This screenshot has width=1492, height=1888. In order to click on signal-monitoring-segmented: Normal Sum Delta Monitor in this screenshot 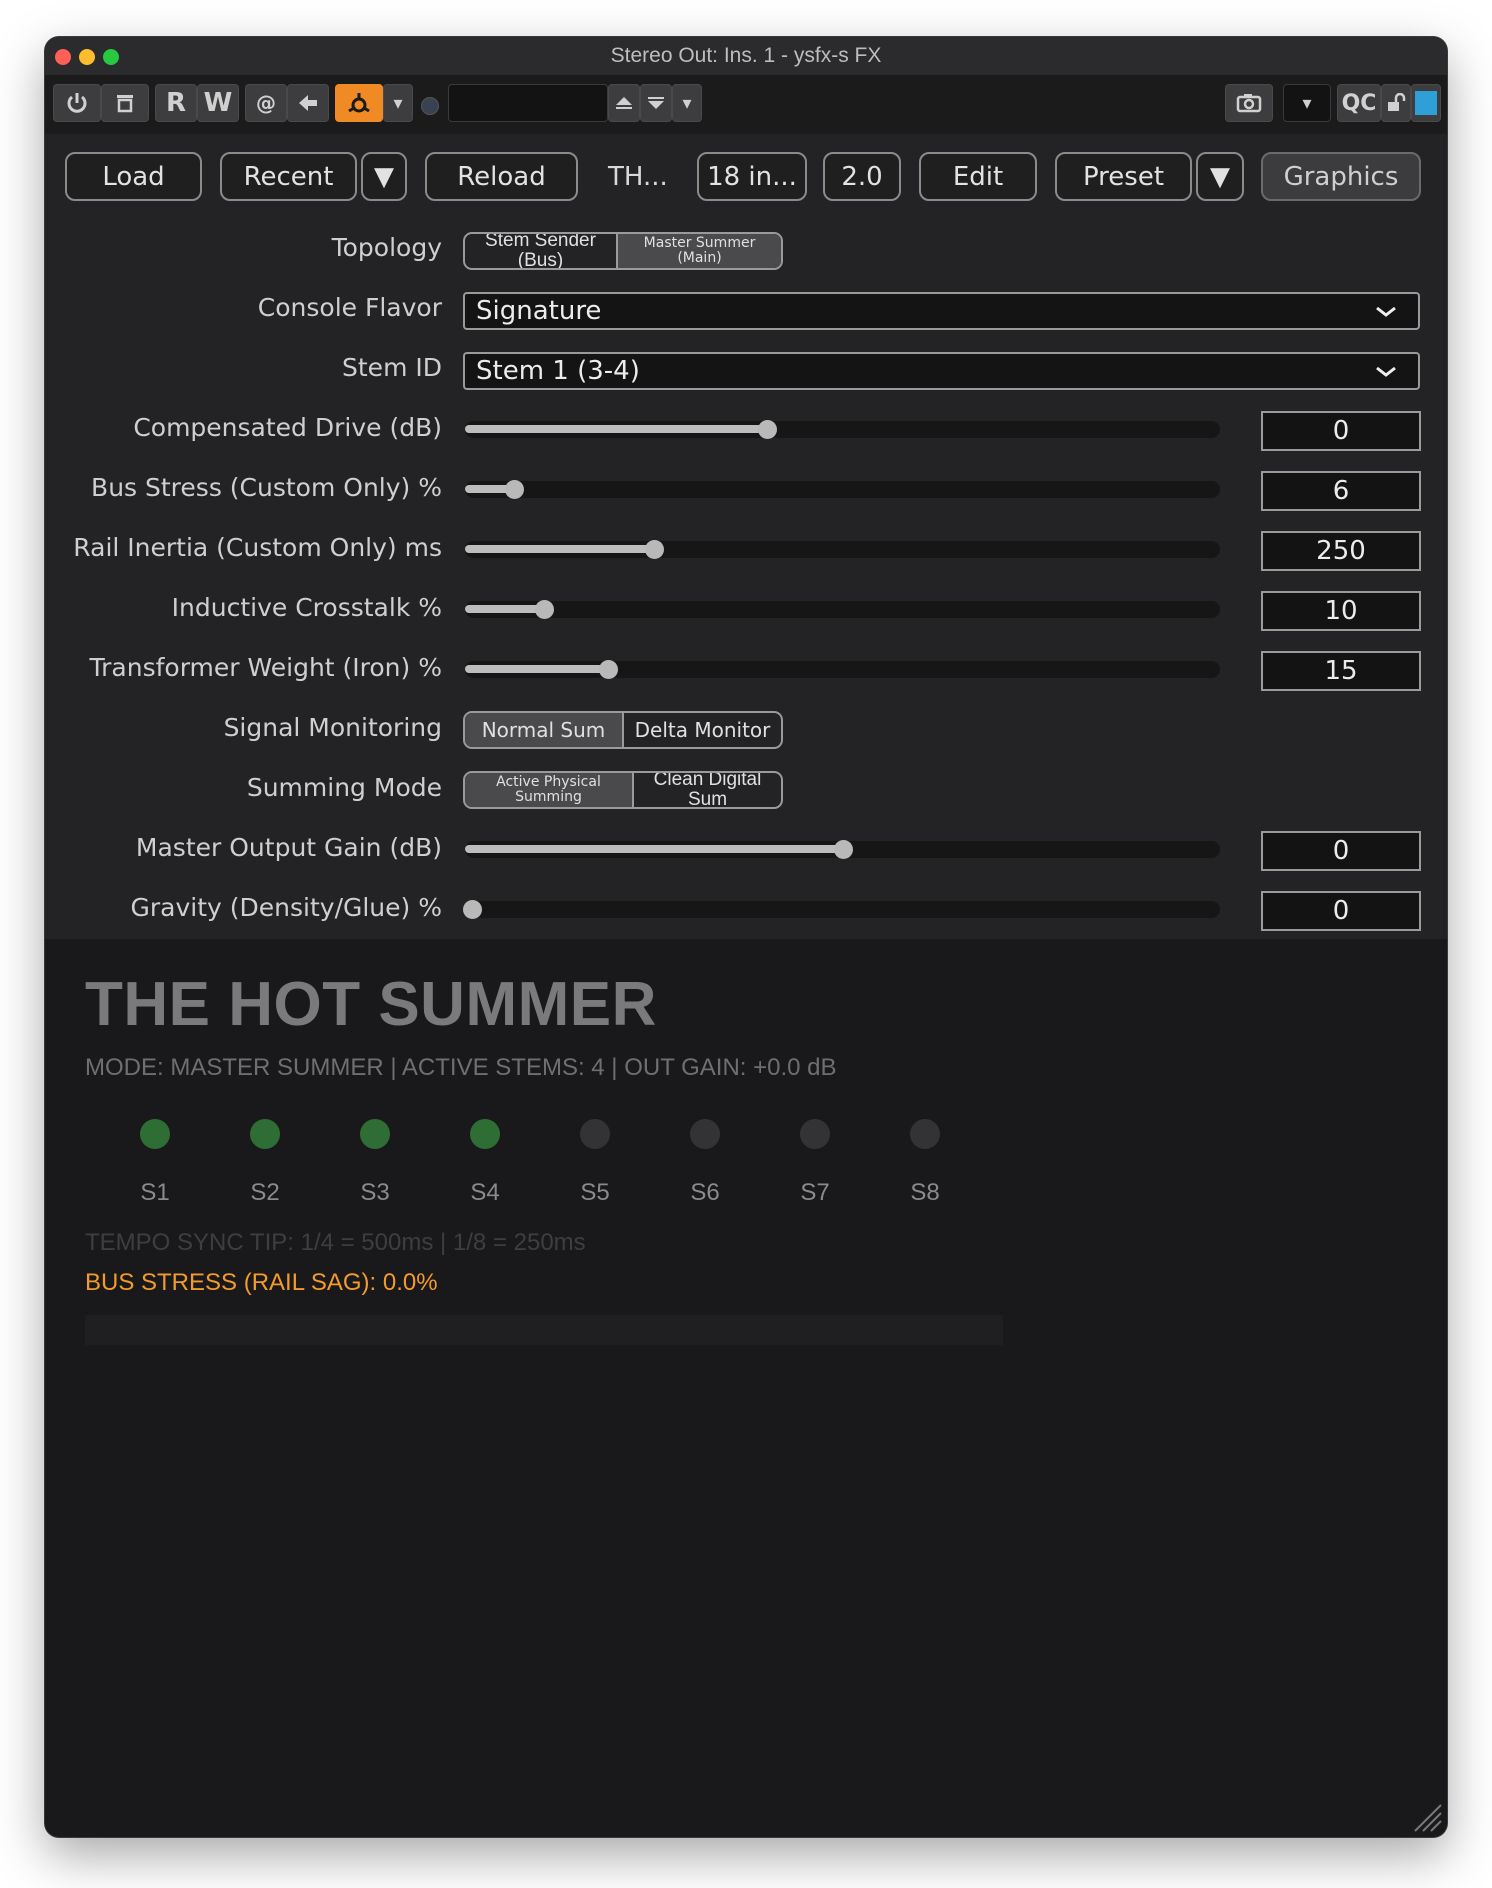, I will do `click(623, 730)`.